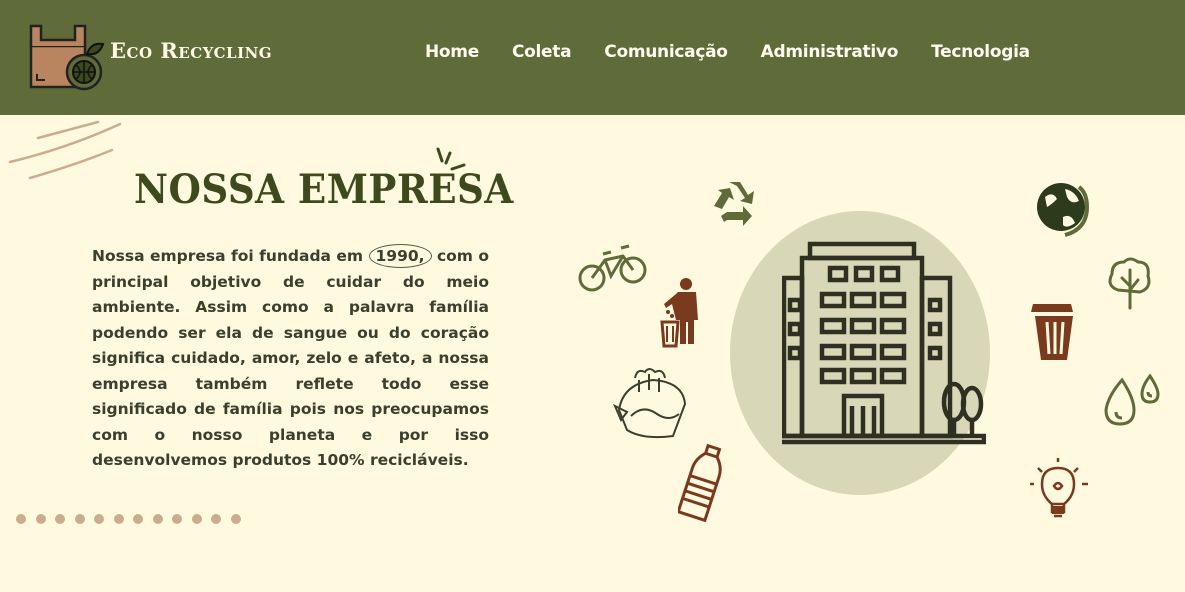 This screenshot has height=592, width=1185. I want to click on brand-name: Eco Recycling, so click(191, 50).